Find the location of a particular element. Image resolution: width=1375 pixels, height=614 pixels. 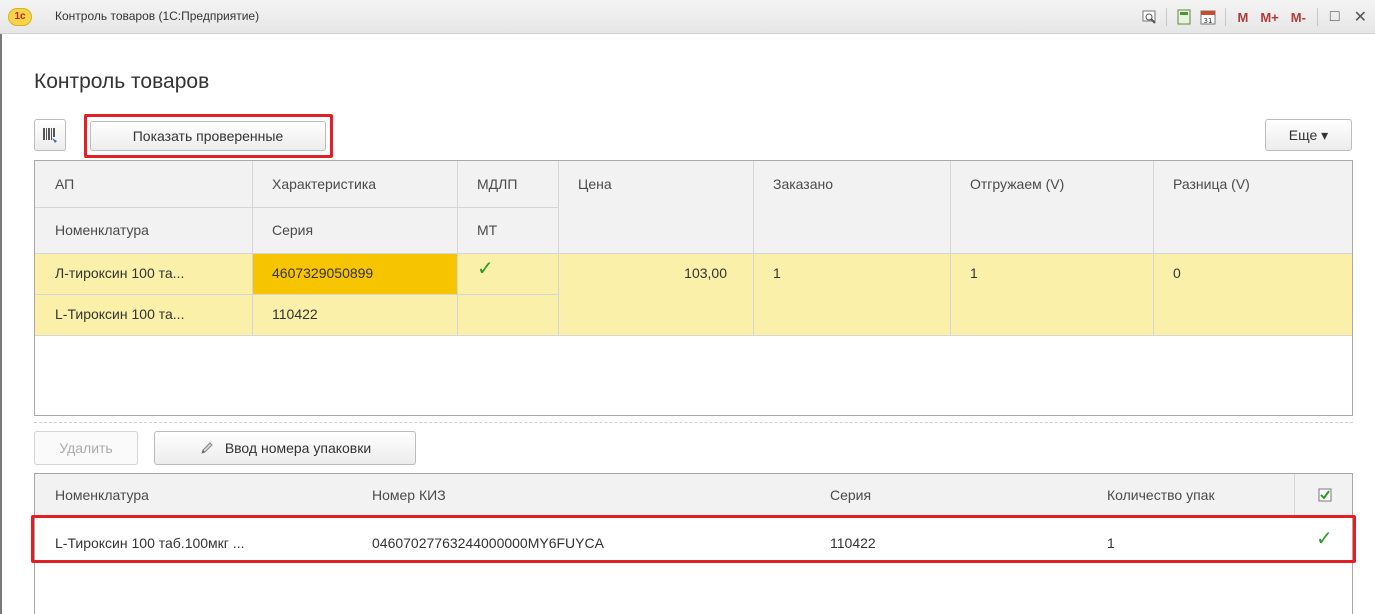

col-header-nomenclature: Номенклатура is located at coordinates (143, 230).